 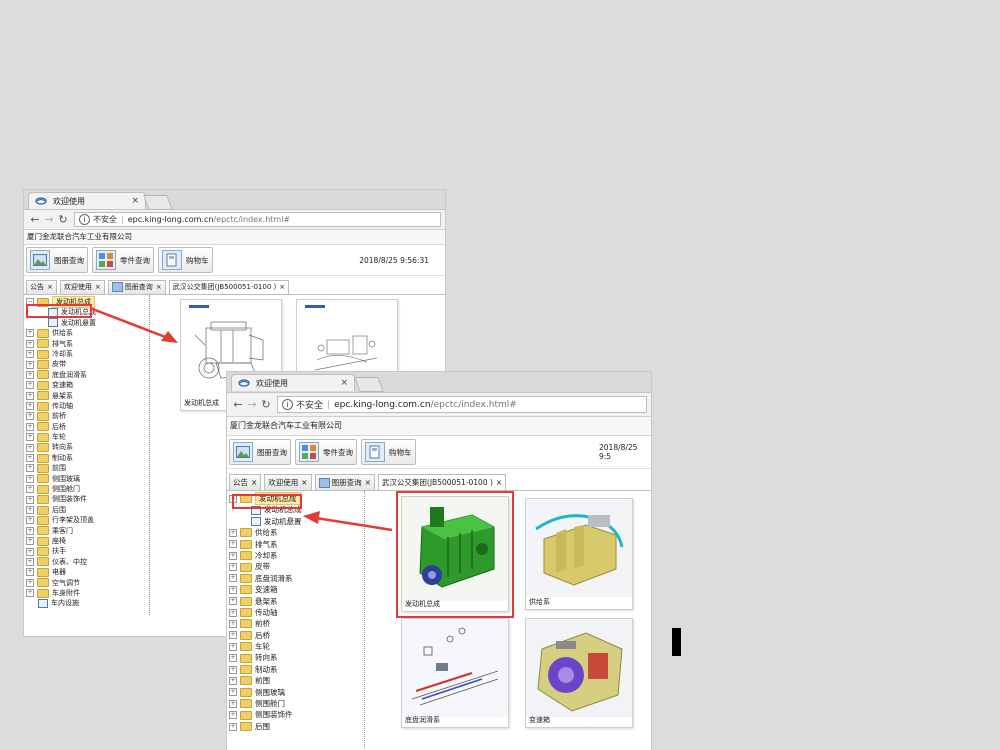 What do you see at coordinates (87, 200) in the screenshot?
I see `browser-tab: 欢迎使用 ×` at bounding box center [87, 200].